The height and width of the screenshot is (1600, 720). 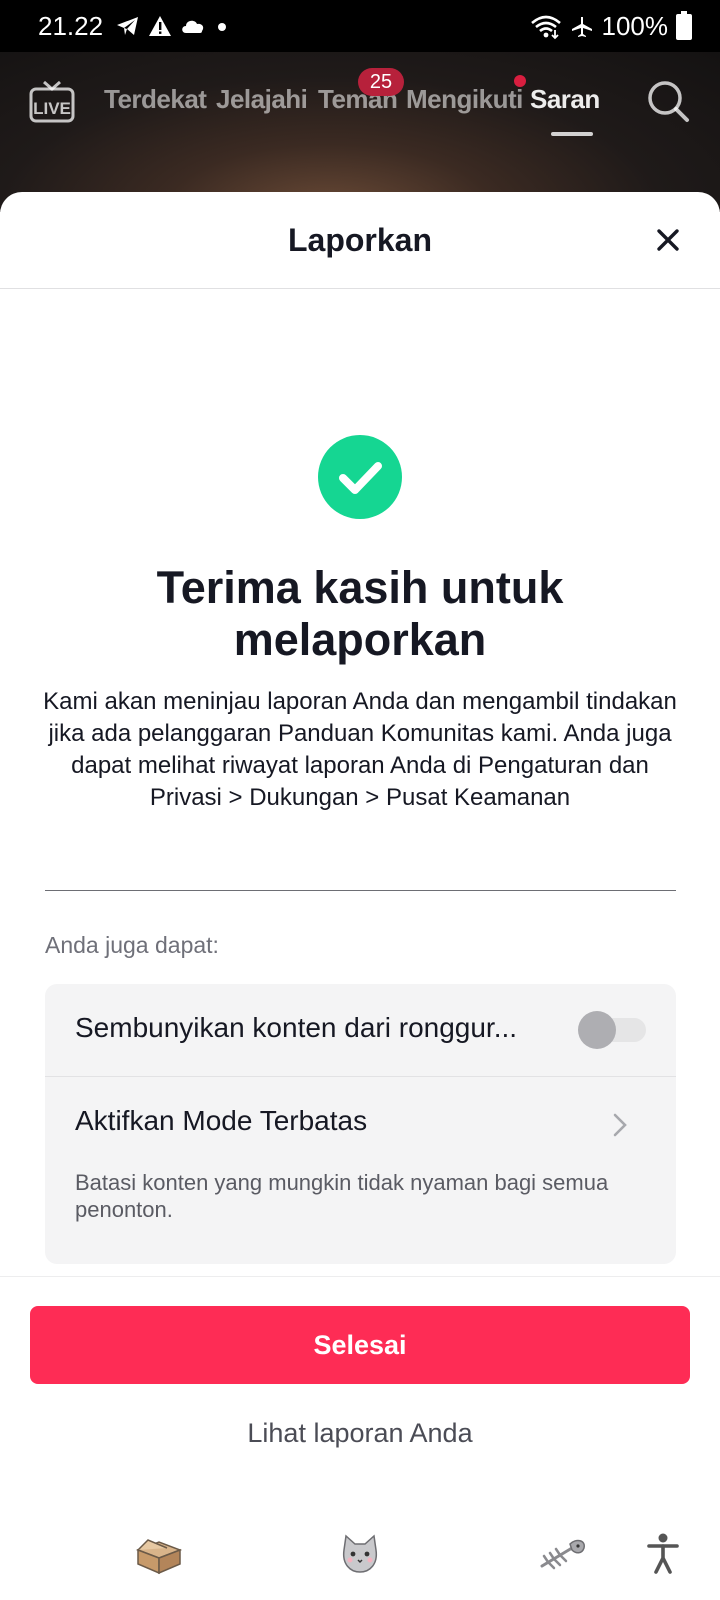 What do you see at coordinates (360, 613) in the screenshot?
I see `thank-you-headline: Terima kasih untuk melaporkan` at bounding box center [360, 613].